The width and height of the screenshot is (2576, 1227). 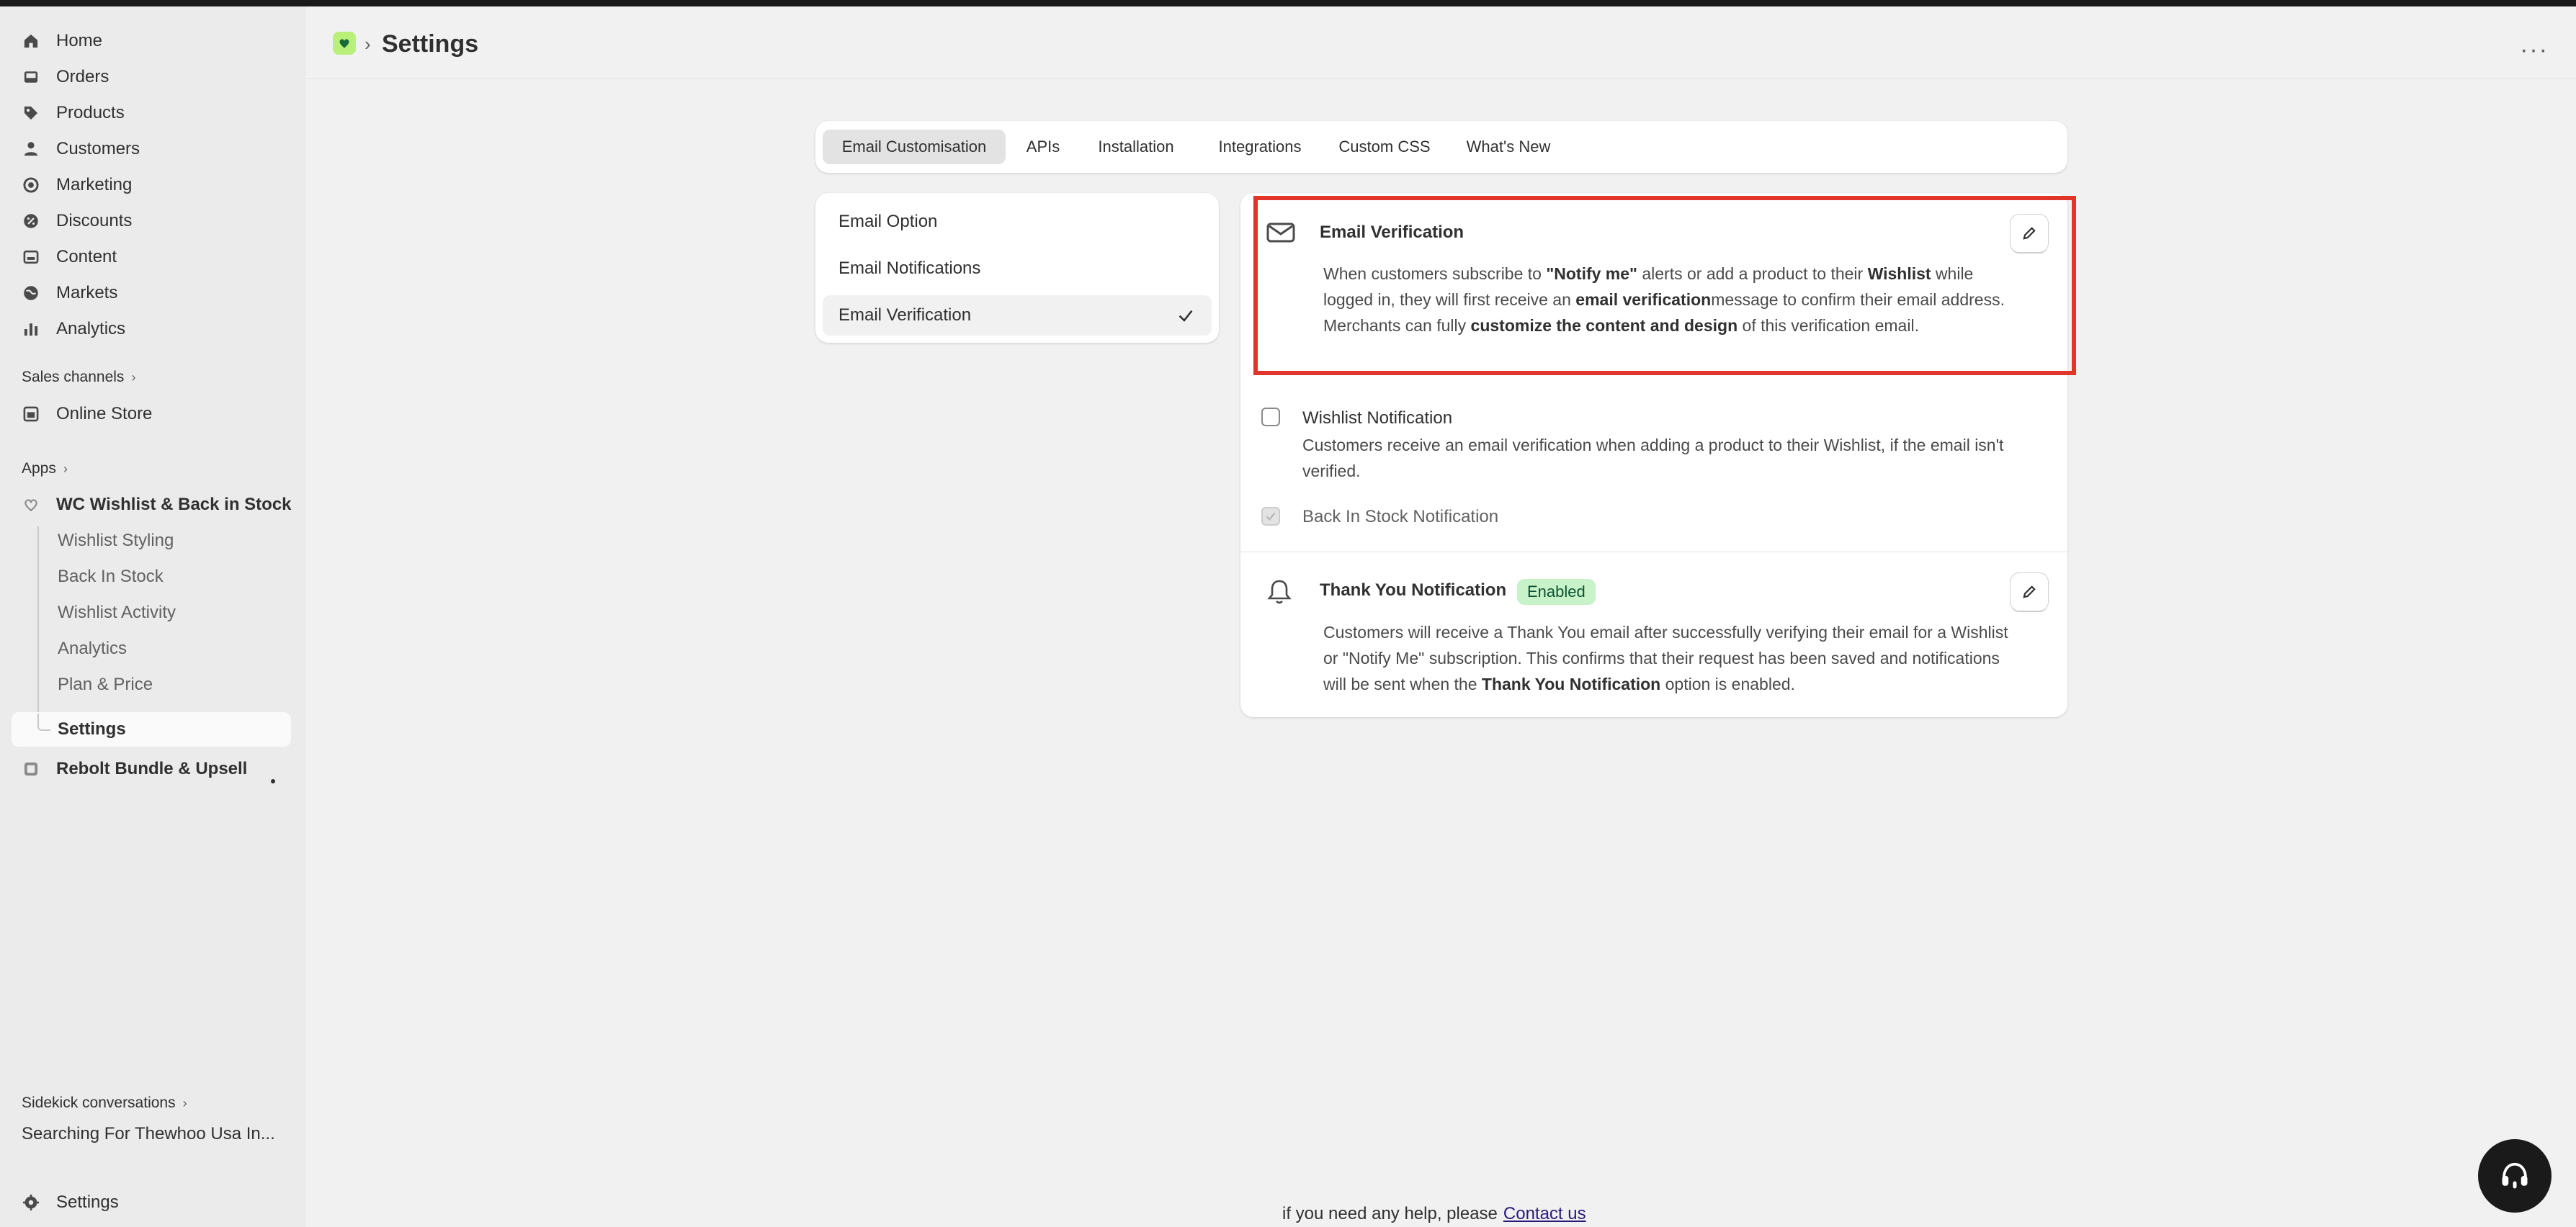 I want to click on support-chat-button, so click(x=2515, y=1176).